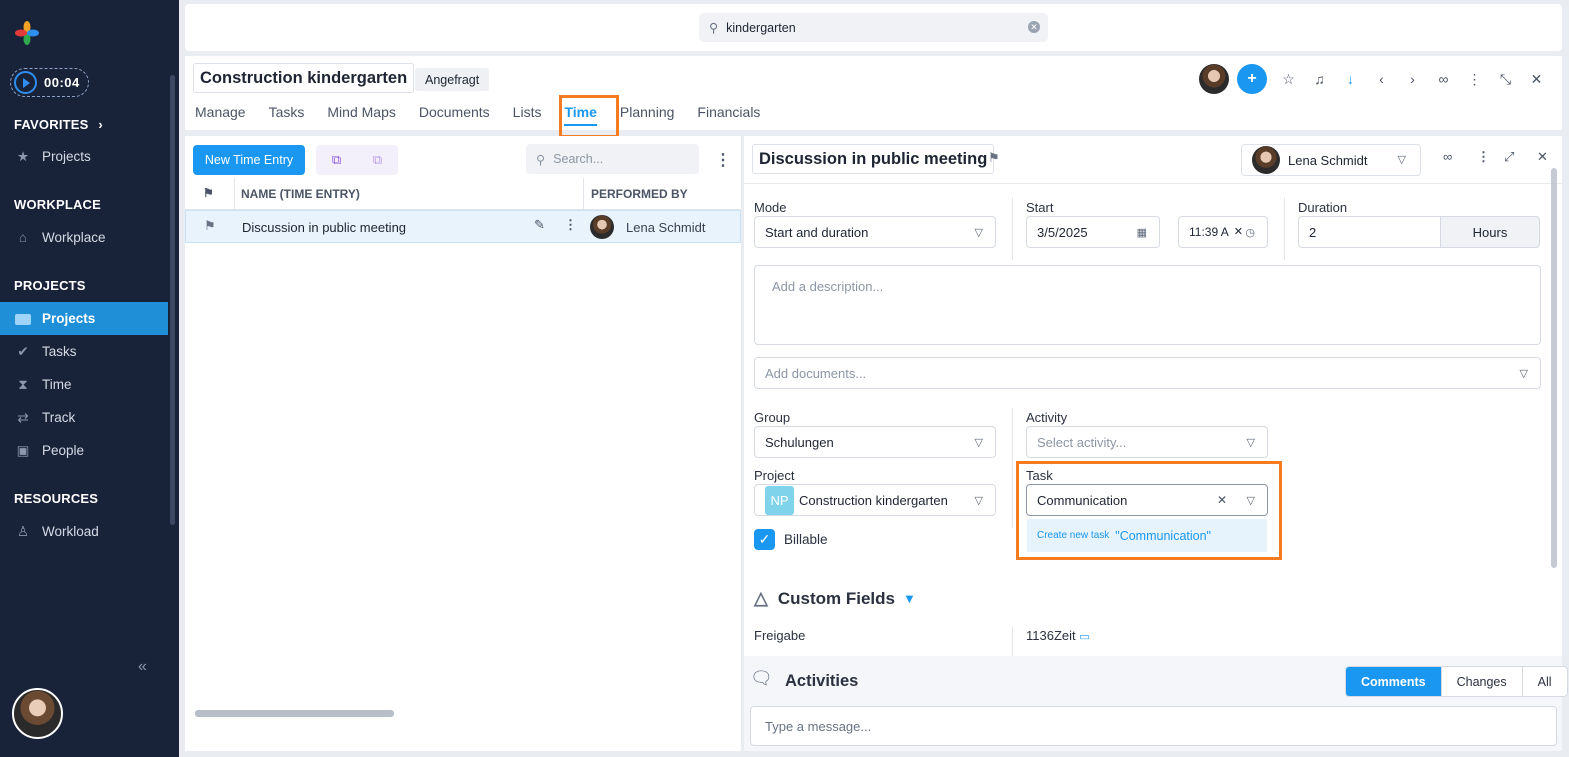  I want to click on copy-icon: ⧉, so click(336, 160).